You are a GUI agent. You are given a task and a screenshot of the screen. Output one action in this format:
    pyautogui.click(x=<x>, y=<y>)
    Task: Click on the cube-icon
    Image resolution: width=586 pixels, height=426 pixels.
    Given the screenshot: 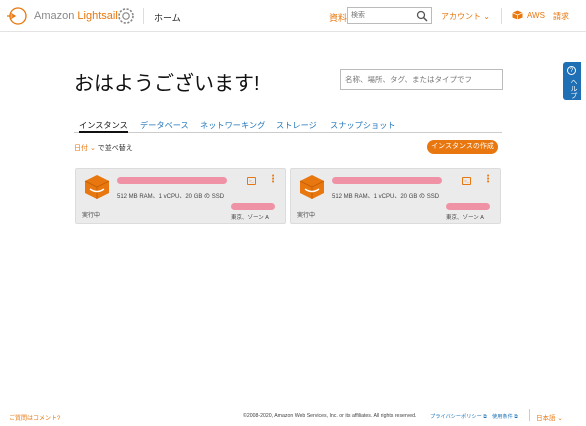 What is the action you would take?
    pyautogui.click(x=517, y=15)
    